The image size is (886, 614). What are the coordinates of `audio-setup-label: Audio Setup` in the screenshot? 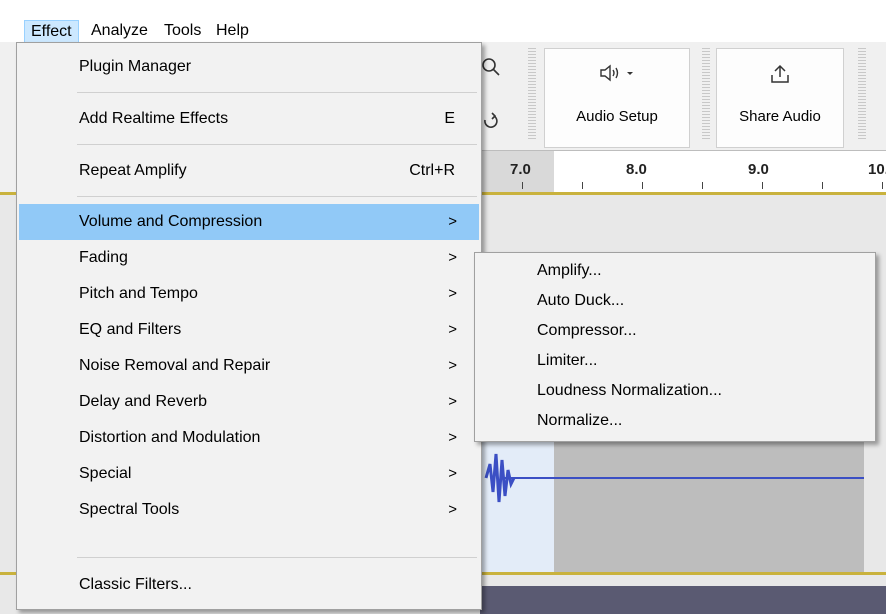 It's located at (617, 116).